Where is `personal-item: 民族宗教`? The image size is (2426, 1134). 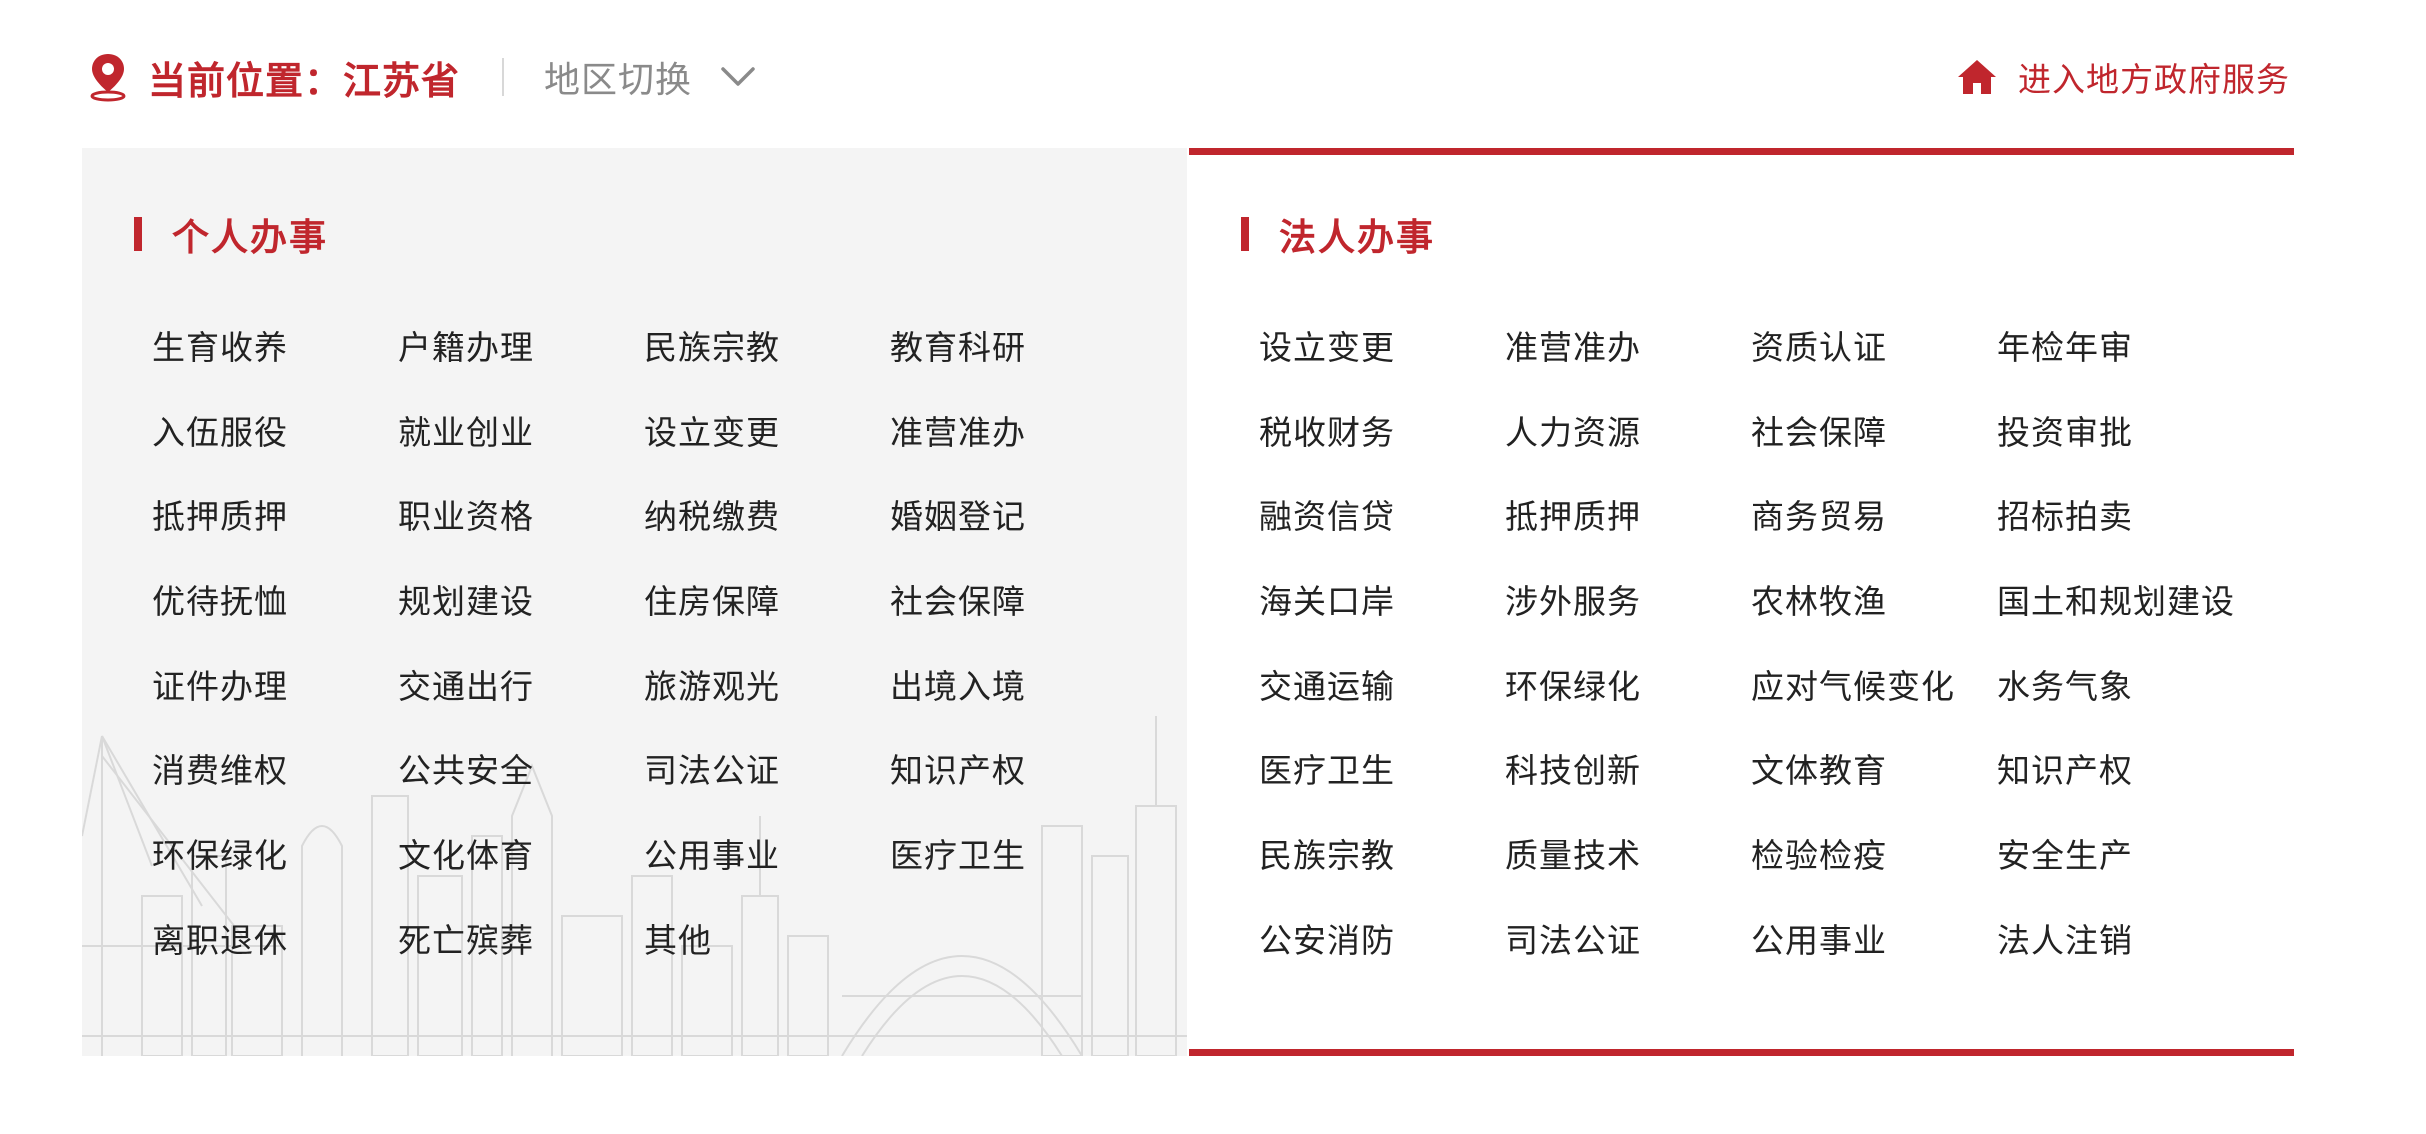
personal-item: 民族宗教 is located at coordinates (767, 348).